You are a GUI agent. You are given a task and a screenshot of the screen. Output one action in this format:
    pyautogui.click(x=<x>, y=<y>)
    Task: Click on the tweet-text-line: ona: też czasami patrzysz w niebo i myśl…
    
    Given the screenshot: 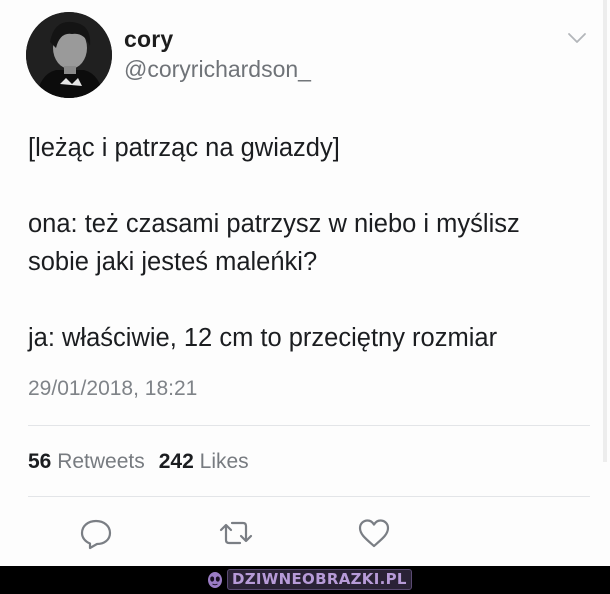 What is the action you would take?
    pyautogui.click(x=274, y=224)
    